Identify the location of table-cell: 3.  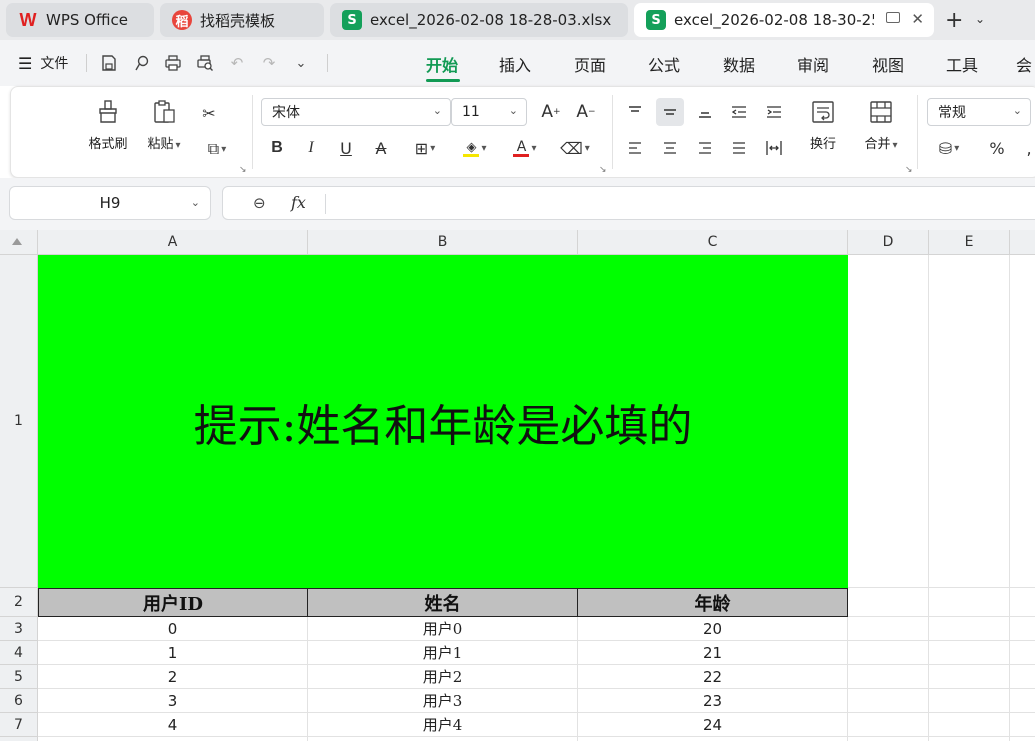
(173, 701).